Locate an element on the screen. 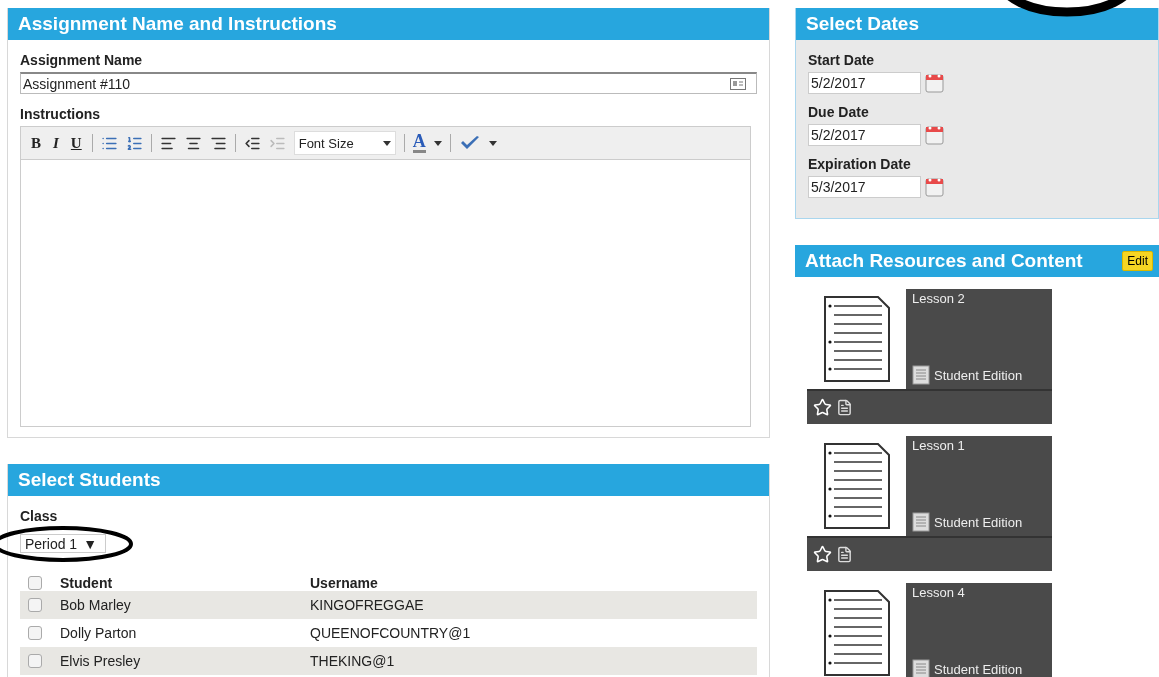 The width and height of the screenshot is (1159, 677). field-label: Assignment Name is located at coordinates (82, 60).